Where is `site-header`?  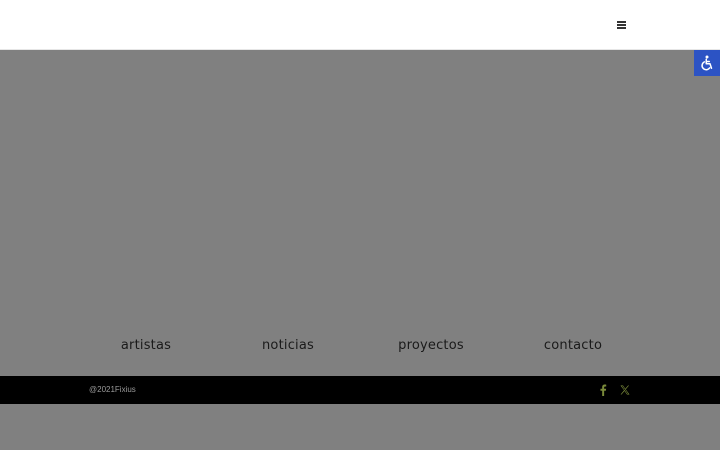 site-header is located at coordinates (360, 25).